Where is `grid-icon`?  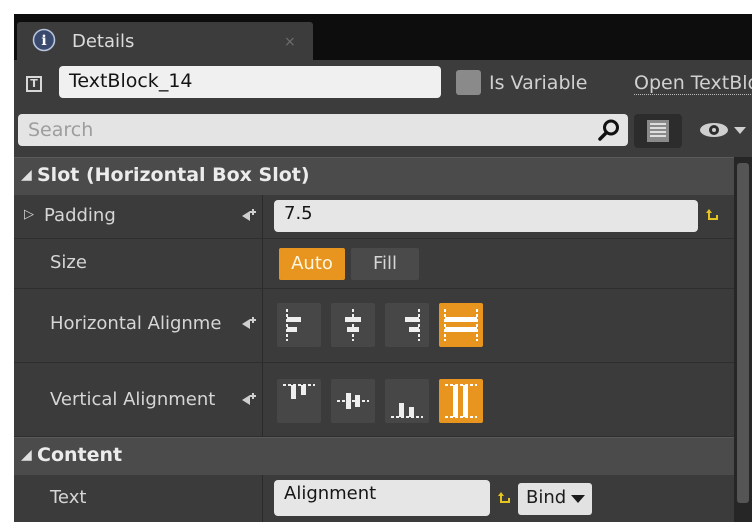 grid-icon is located at coordinates (658, 131).